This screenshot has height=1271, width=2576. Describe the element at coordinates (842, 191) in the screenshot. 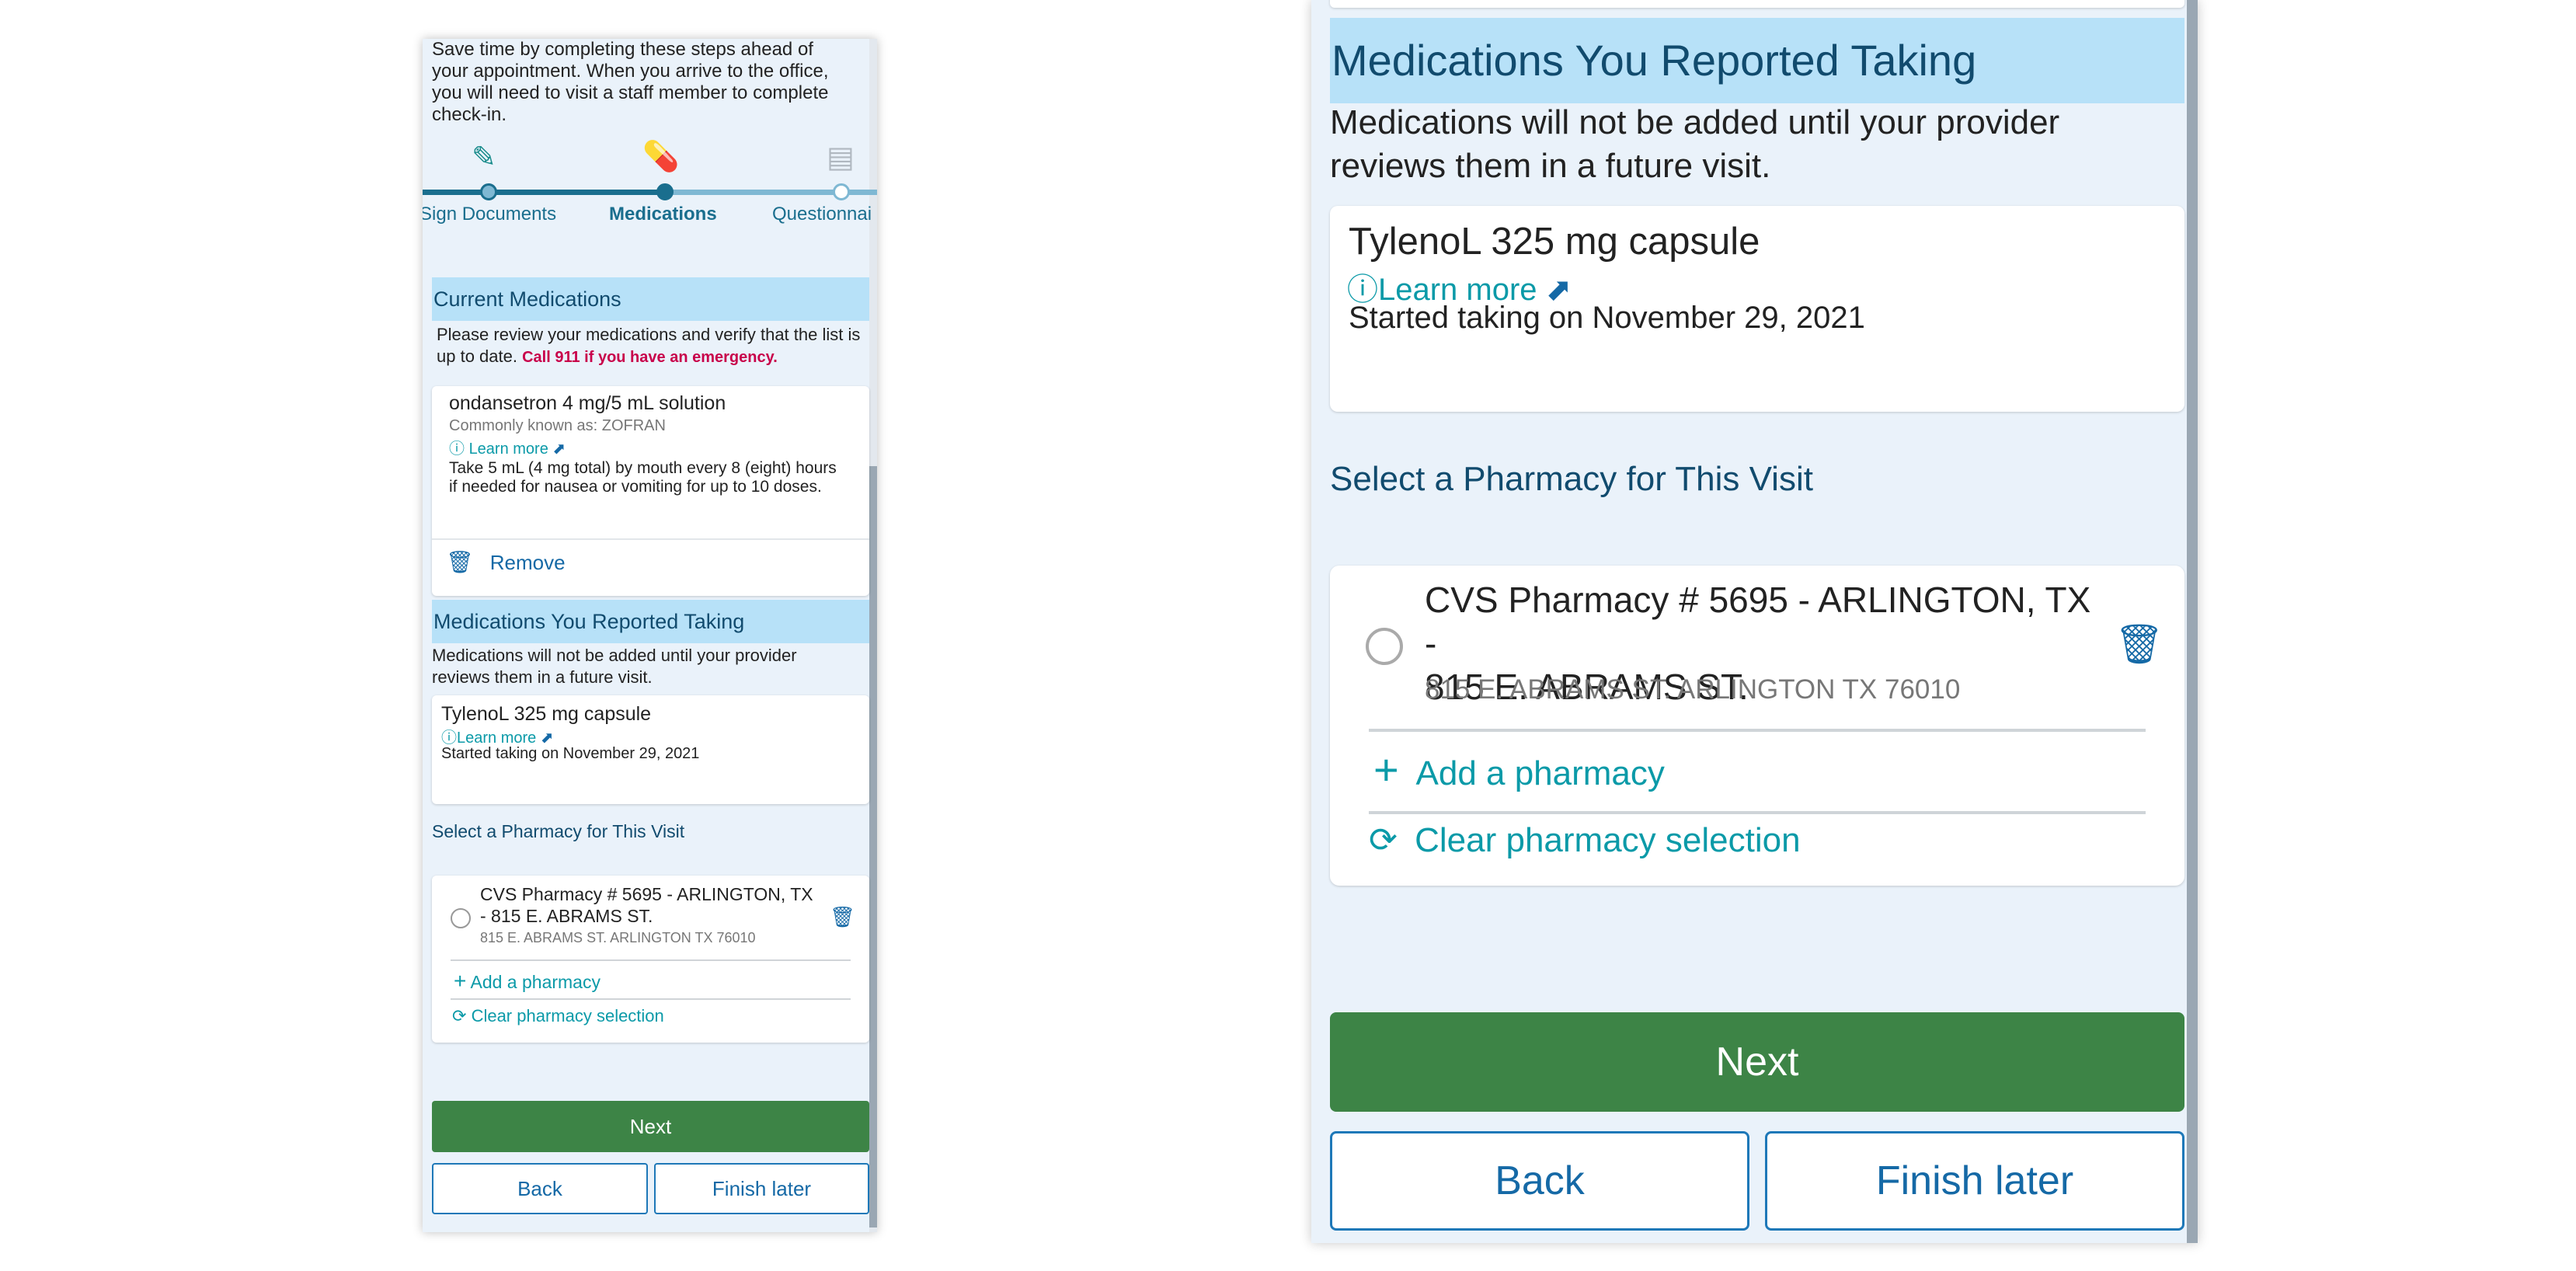

I see `step-node-questionnaire` at that location.